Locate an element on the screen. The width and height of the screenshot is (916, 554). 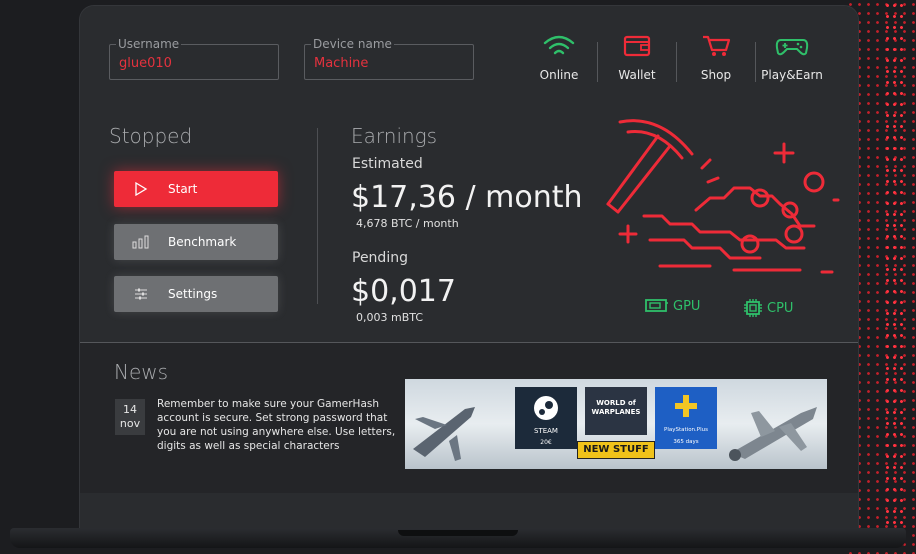
mining-pickaxe-illustration is located at coordinates (723, 196).